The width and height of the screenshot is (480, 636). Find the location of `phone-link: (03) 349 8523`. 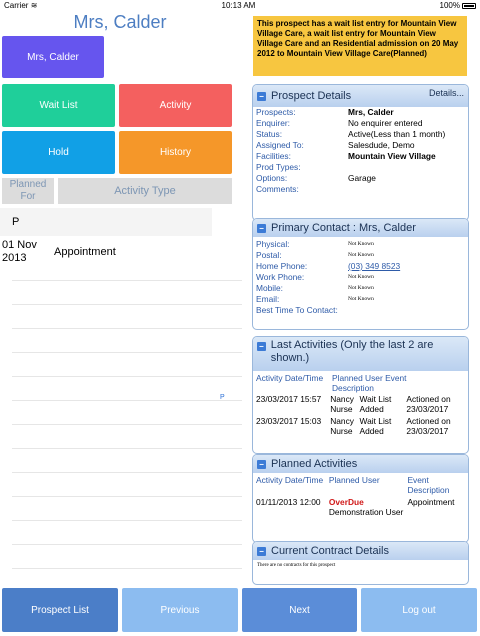

phone-link: (03) 349 8523 is located at coordinates (374, 266).